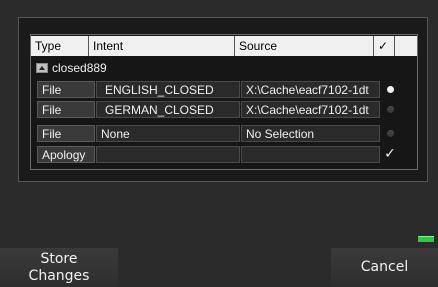 This screenshot has height=287, width=438. What do you see at coordinates (42, 68) in the screenshot?
I see `collapse-icon` at bounding box center [42, 68].